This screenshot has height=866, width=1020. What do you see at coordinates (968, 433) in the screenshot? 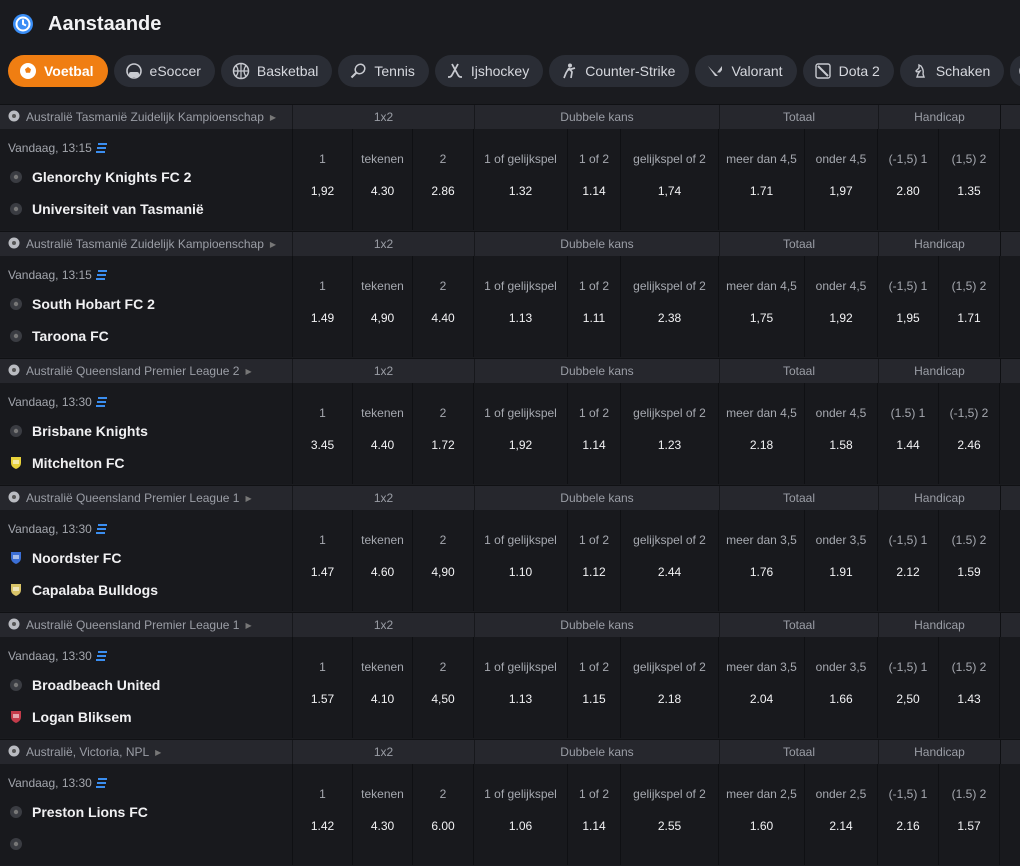
I see `odds-cell: (-1,5) 2 2.46` at bounding box center [968, 433].